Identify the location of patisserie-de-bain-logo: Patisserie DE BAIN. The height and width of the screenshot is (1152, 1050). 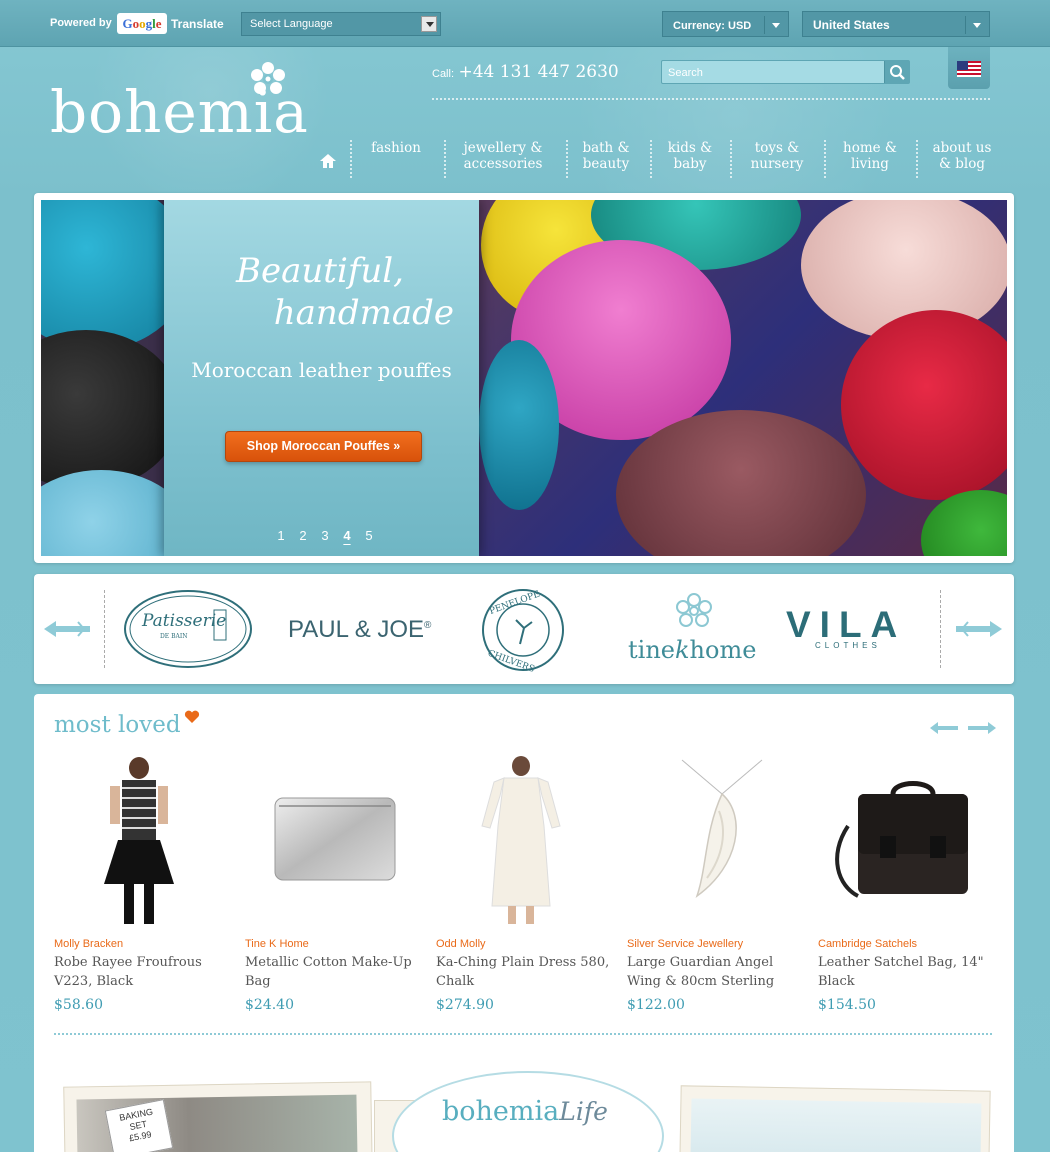
(188, 629).